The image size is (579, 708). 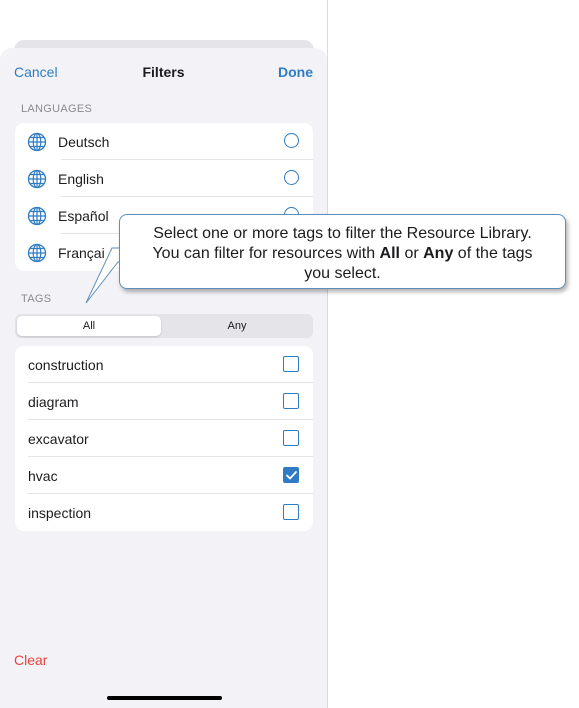 What do you see at coordinates (57, 109) in the screenshot?
I see `languages-header: LANGUAGES` at bounding box center [57, 109].